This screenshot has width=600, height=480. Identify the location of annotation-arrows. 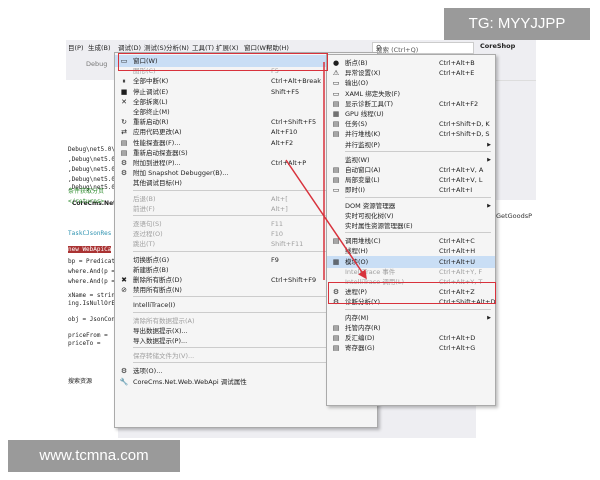
(326, 171).